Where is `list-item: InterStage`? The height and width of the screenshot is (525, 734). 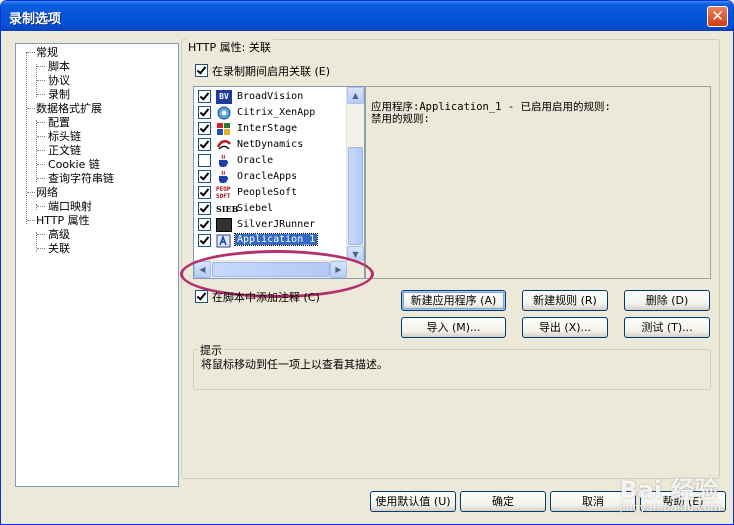 list-item: InterStage is located at coordinates (272, 129).